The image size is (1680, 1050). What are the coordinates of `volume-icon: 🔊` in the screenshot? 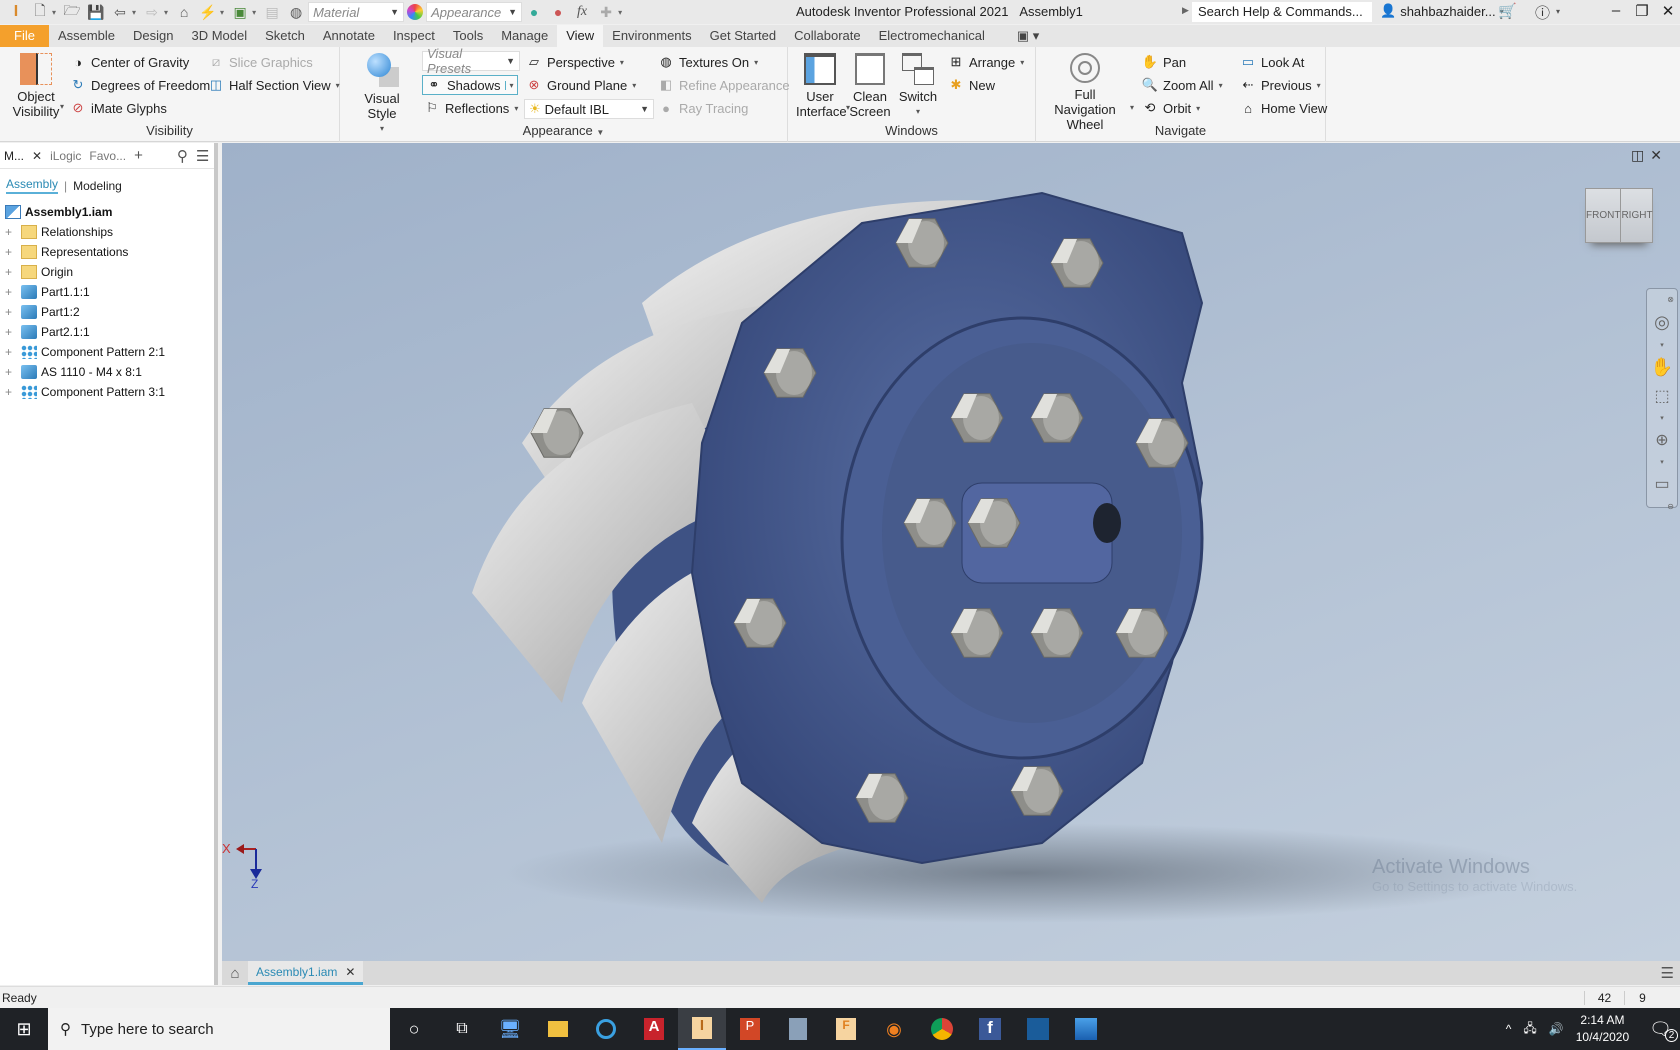 It's located at (1556, 1029).